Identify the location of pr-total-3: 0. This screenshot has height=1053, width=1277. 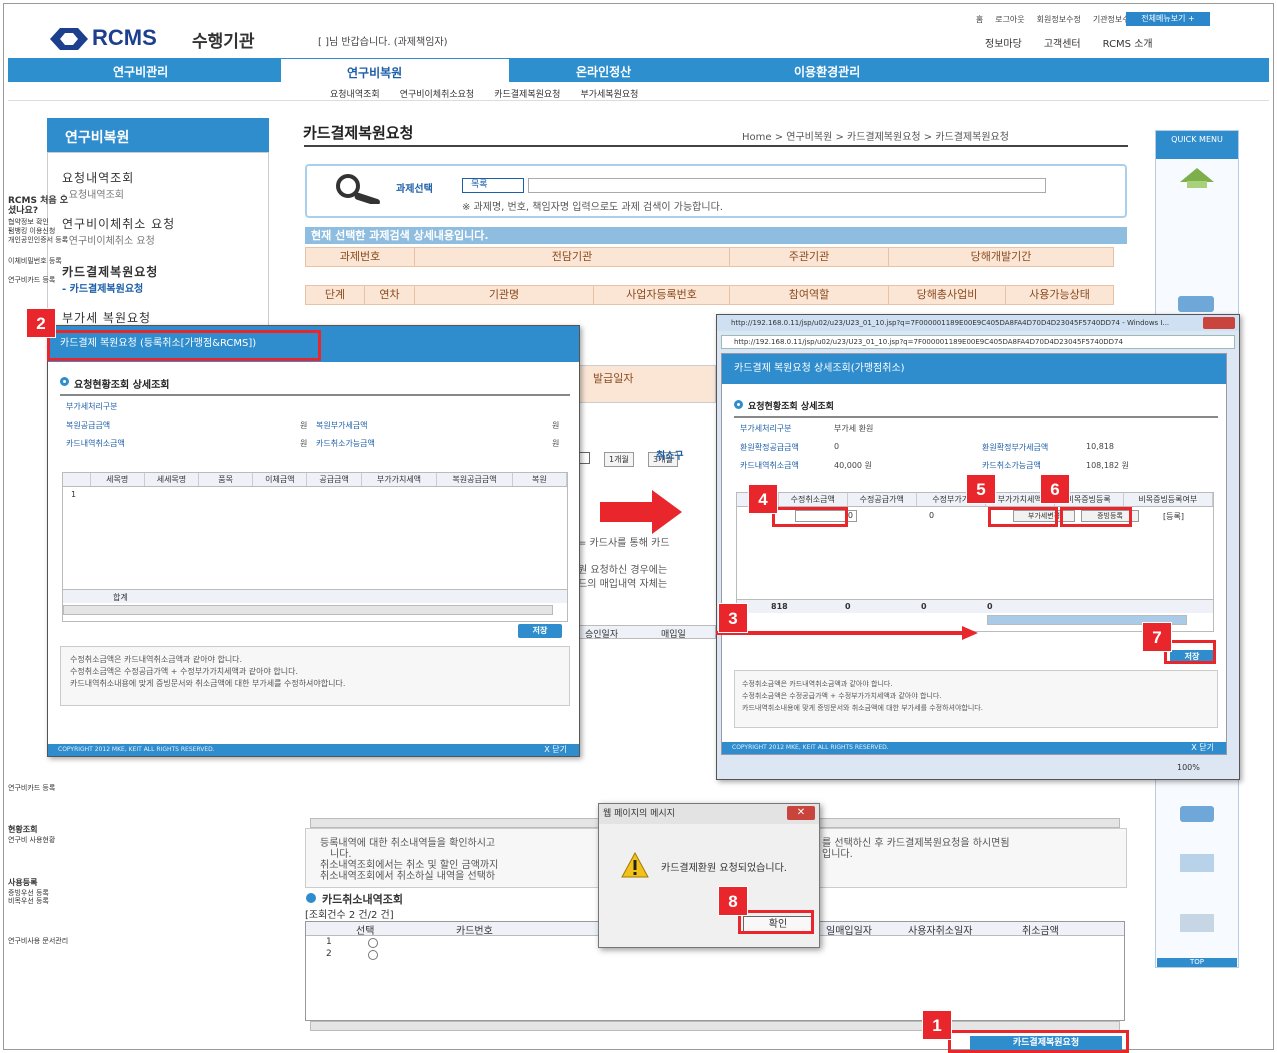
(924, 606).